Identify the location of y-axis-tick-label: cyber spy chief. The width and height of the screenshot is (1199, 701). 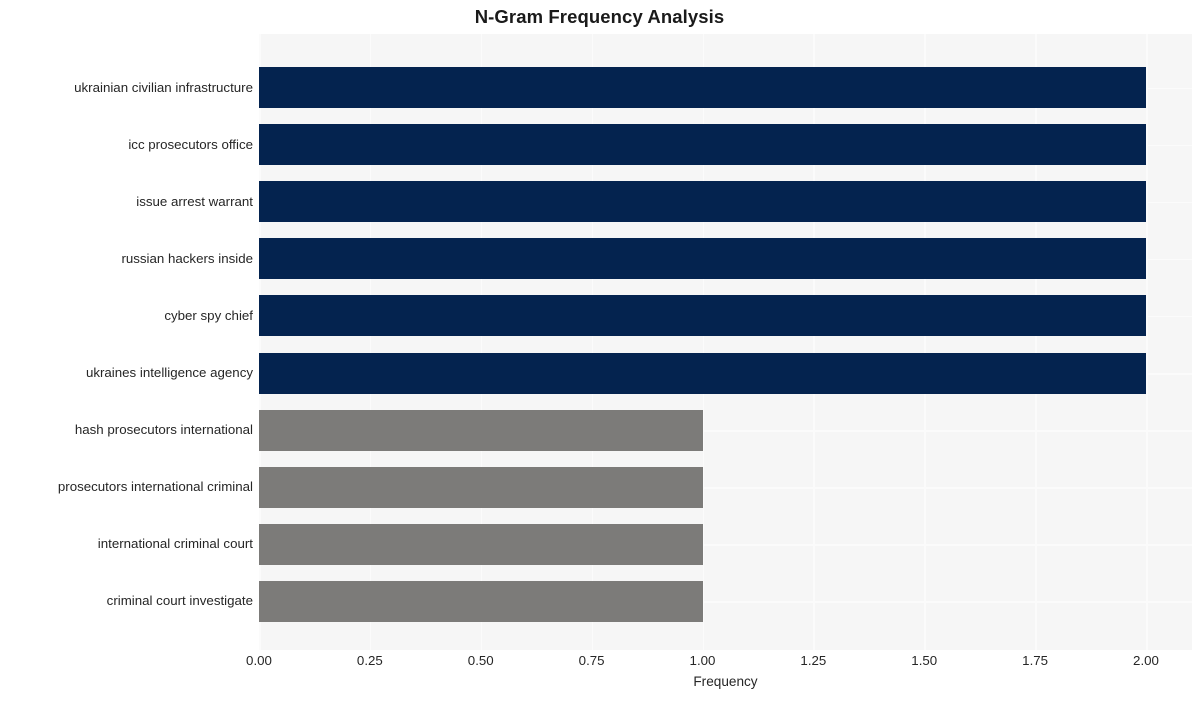
(208, 315).